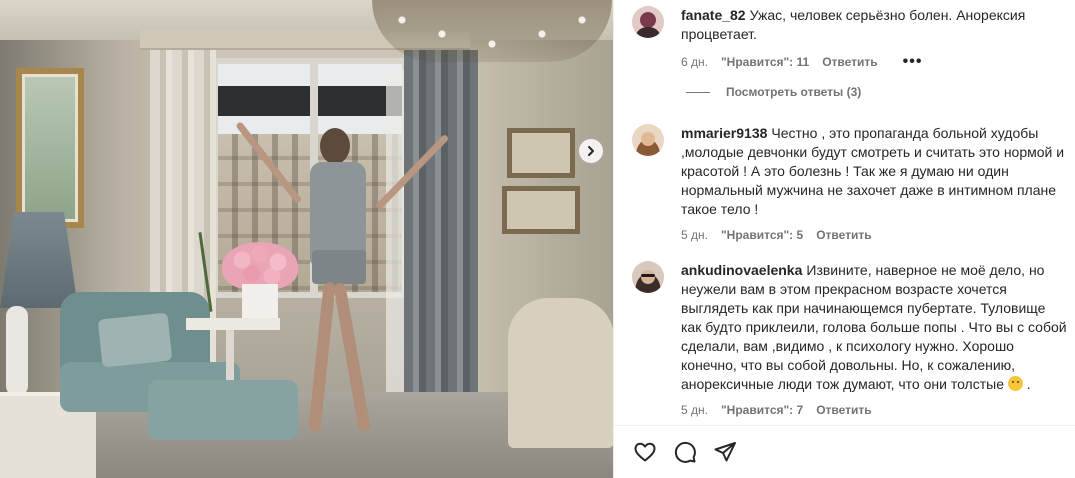  Describe the element at coordinates (874, 410) in the screenshot. I see `comment-meta: 5 дн. "Нравится": 7 Ответить` at that location.